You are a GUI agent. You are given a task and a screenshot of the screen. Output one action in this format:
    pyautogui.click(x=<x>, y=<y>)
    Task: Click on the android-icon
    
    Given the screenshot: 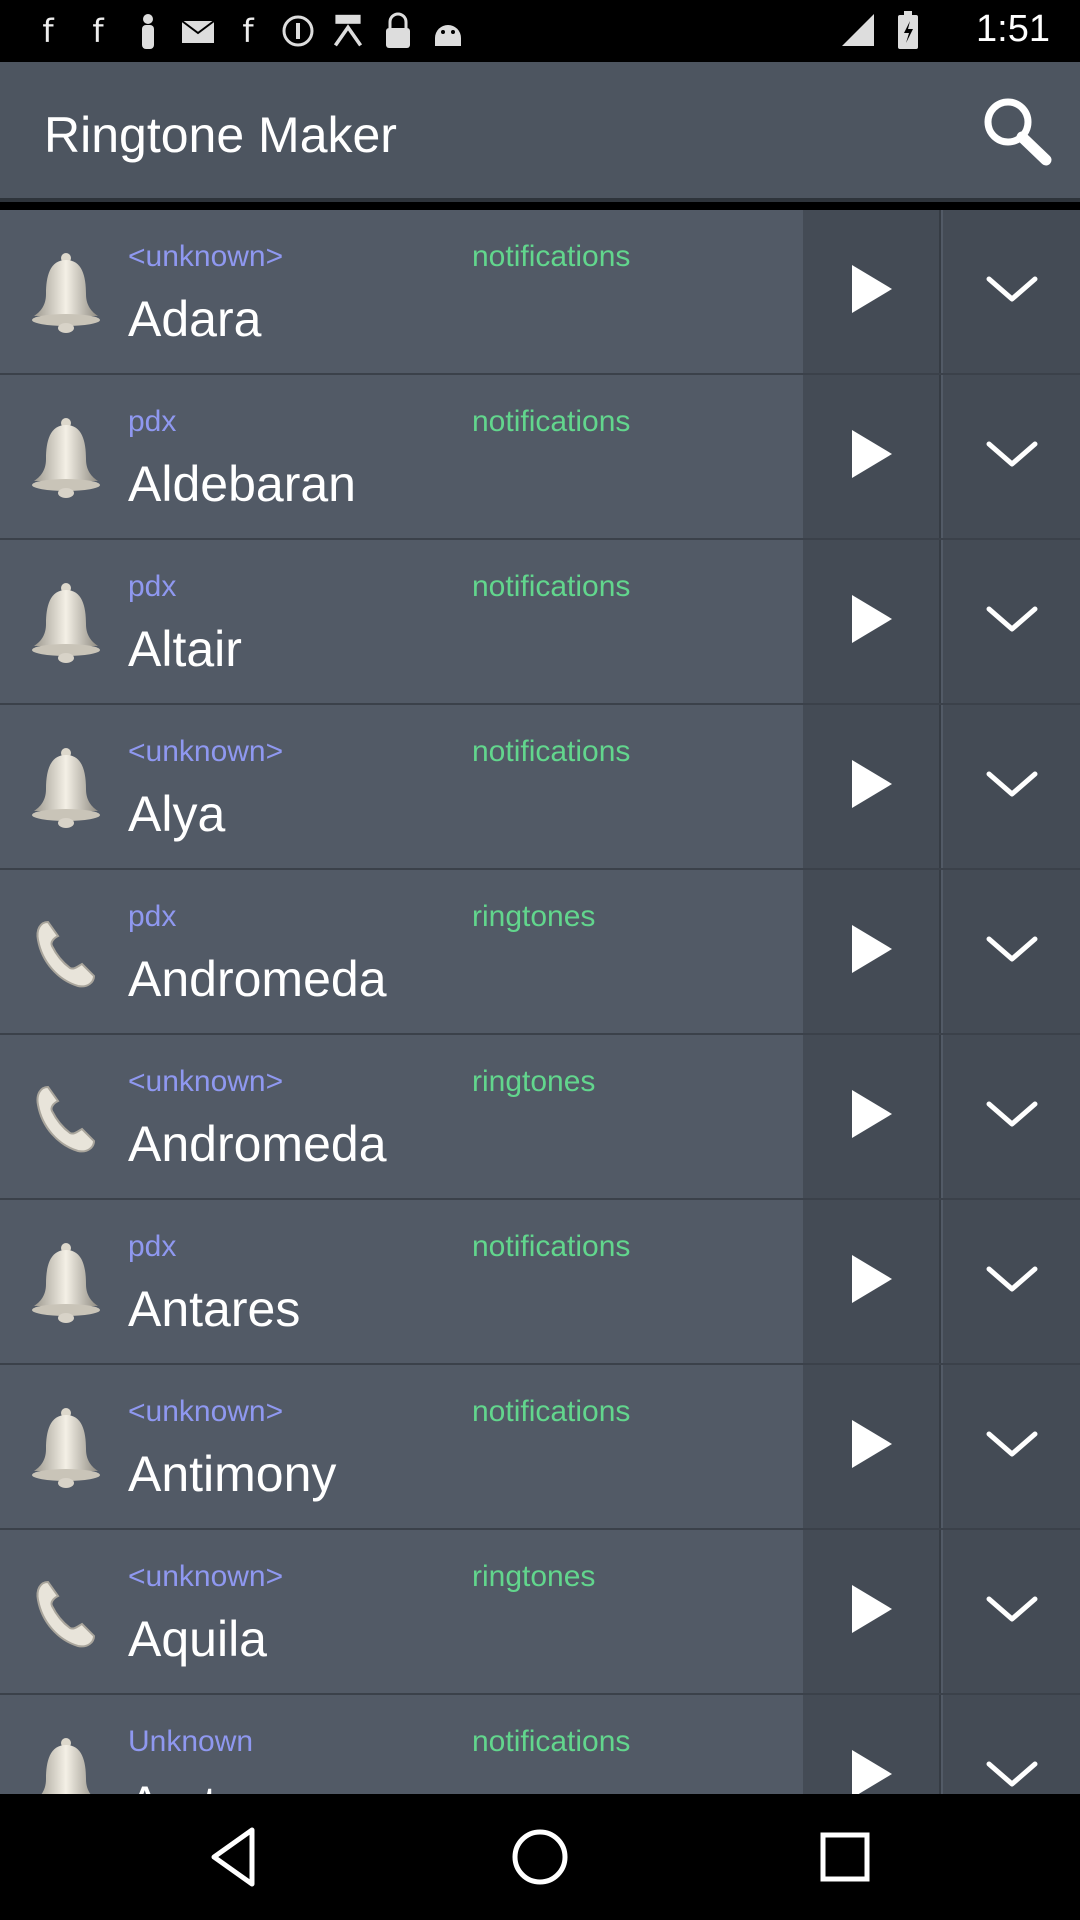 What is the action you would take?
    pyautogui.click(x=448, y=31)
    